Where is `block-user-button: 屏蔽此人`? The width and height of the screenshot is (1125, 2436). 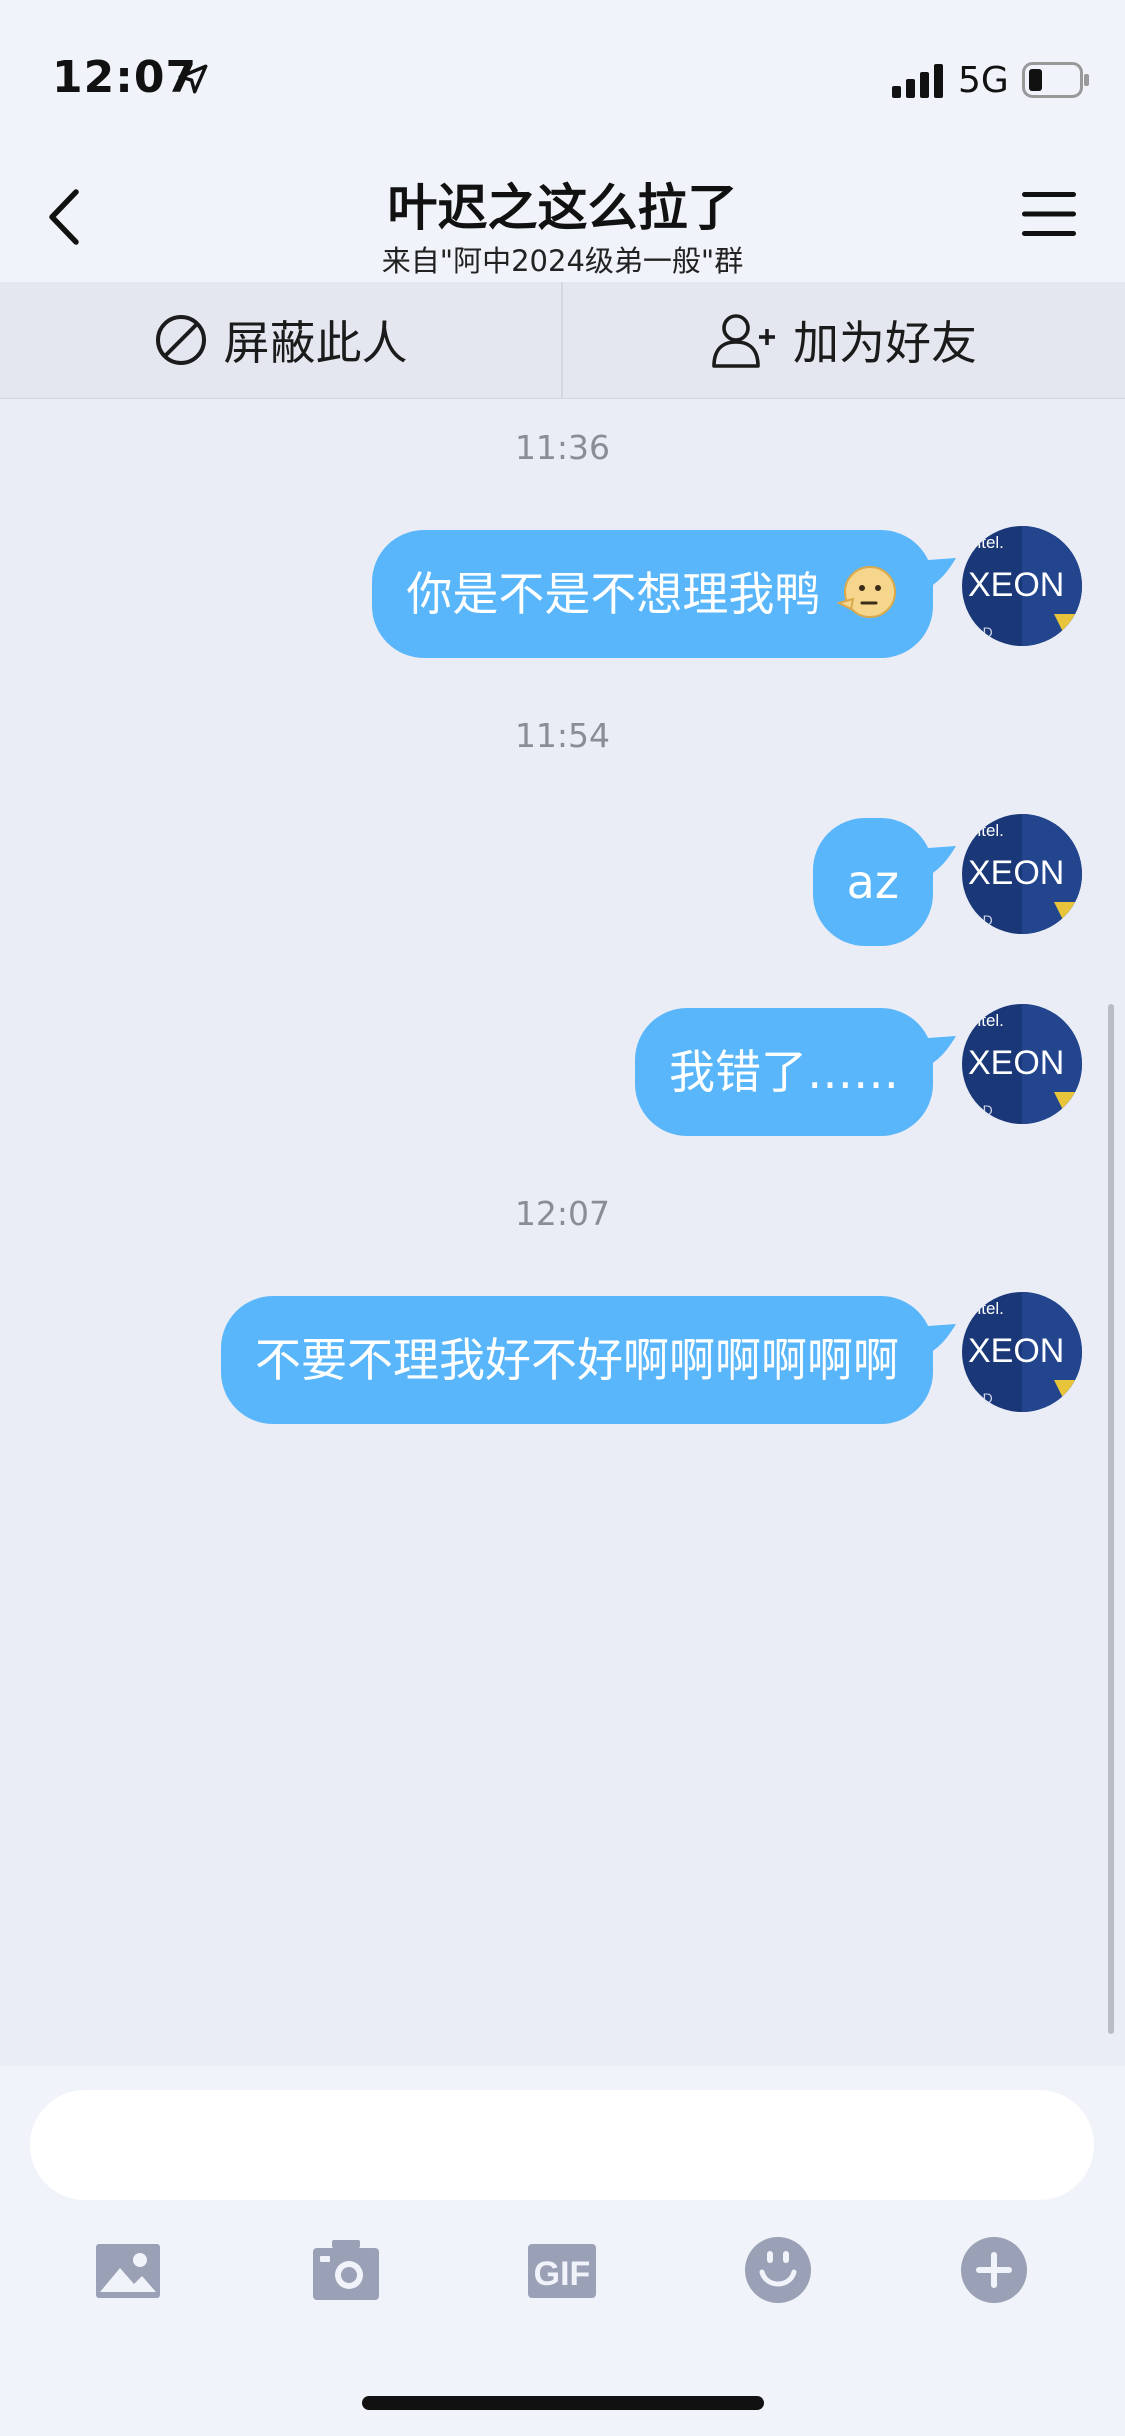 block-user-button: 屏蔽此人 is located at coordinates (280, 340).